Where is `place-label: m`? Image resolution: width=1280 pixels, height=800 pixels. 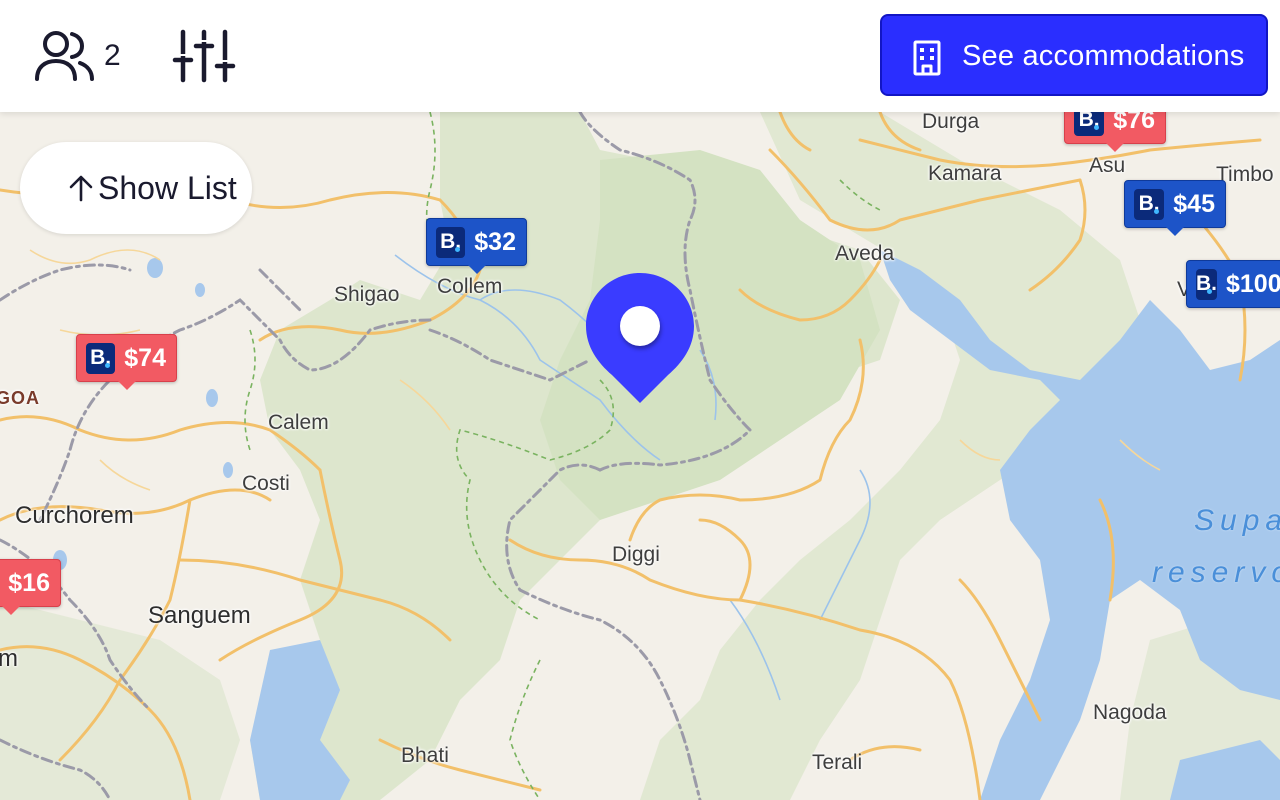 place-label: m is located at coordinates (9, 658).